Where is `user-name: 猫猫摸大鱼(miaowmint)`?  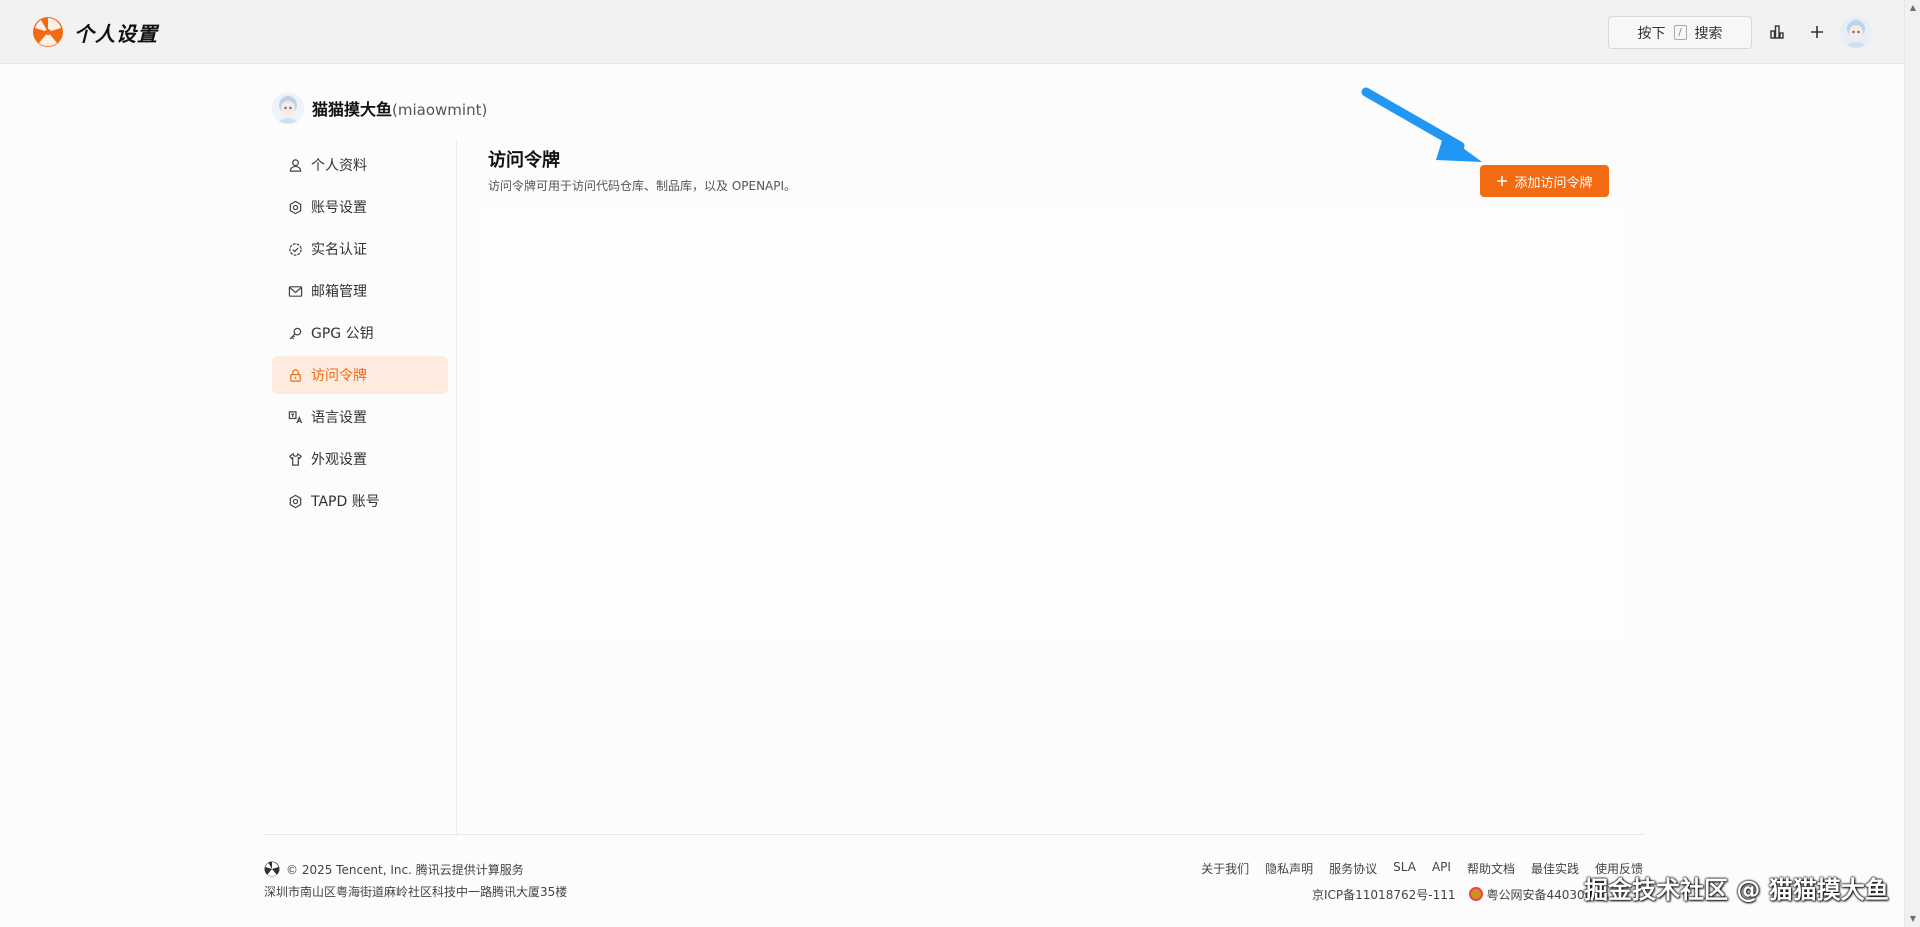 user-name: 猫猫摸大鱼(miaowmint) is located at coordinates (399, 108).